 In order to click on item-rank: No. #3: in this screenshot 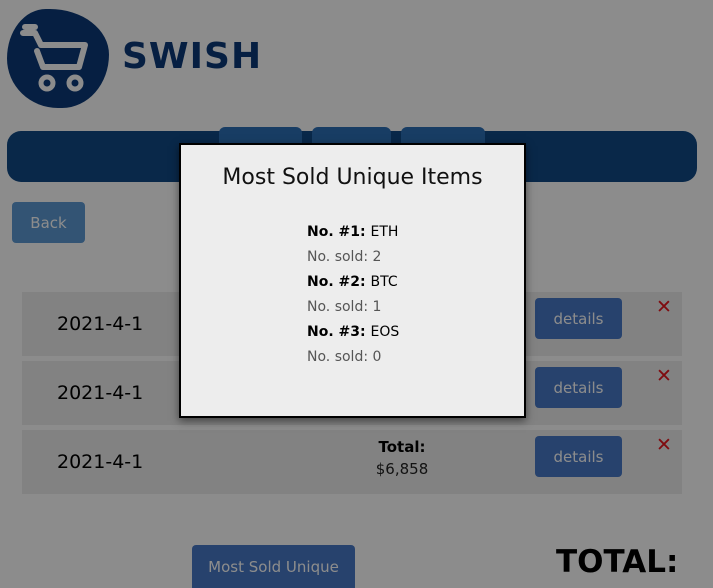, I will do `click(336, 332)`.